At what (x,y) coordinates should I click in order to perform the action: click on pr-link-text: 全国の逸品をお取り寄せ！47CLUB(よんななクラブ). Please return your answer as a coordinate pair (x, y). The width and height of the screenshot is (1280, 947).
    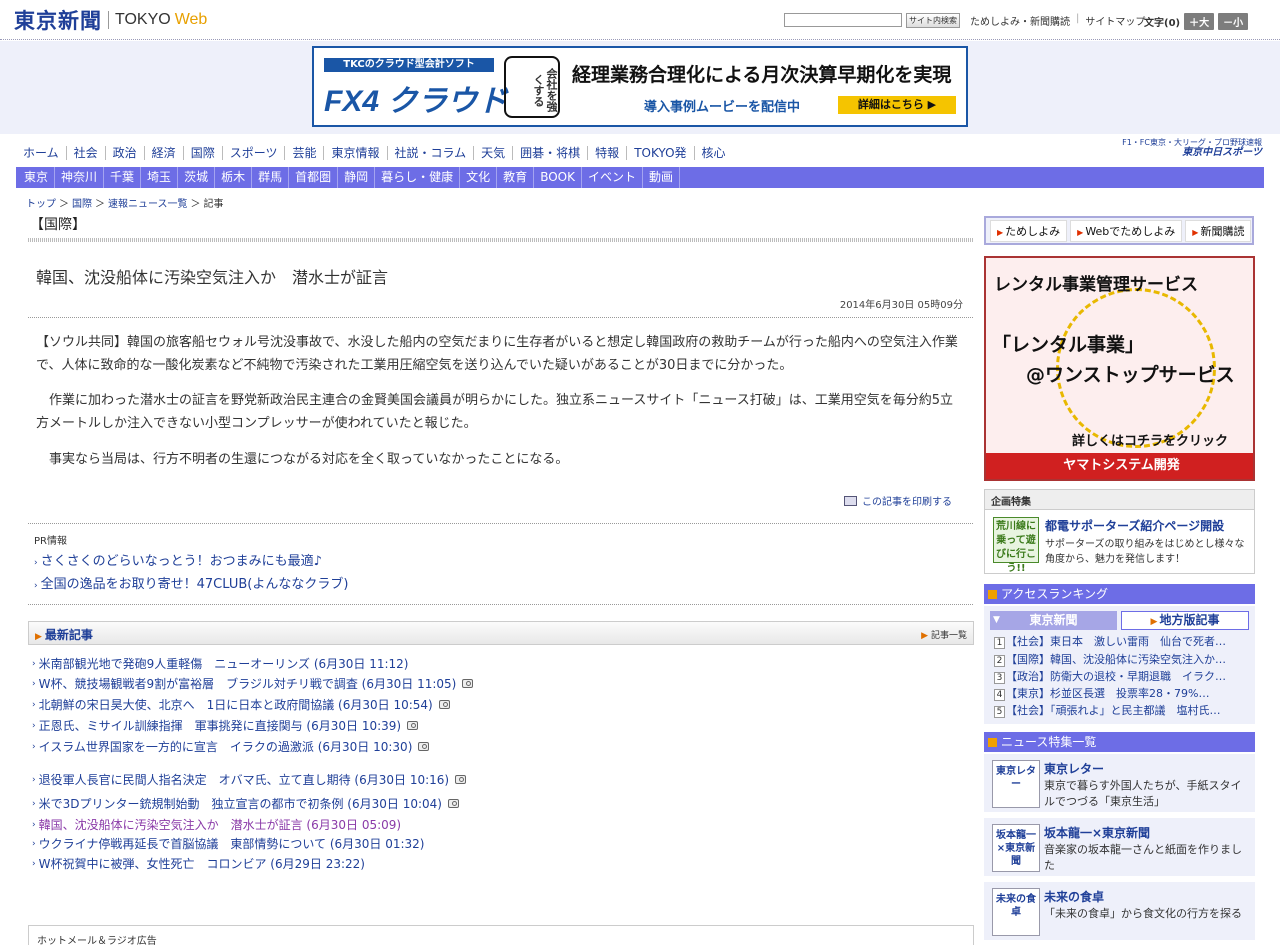
    Looking at the image, I should click on (194, 584).